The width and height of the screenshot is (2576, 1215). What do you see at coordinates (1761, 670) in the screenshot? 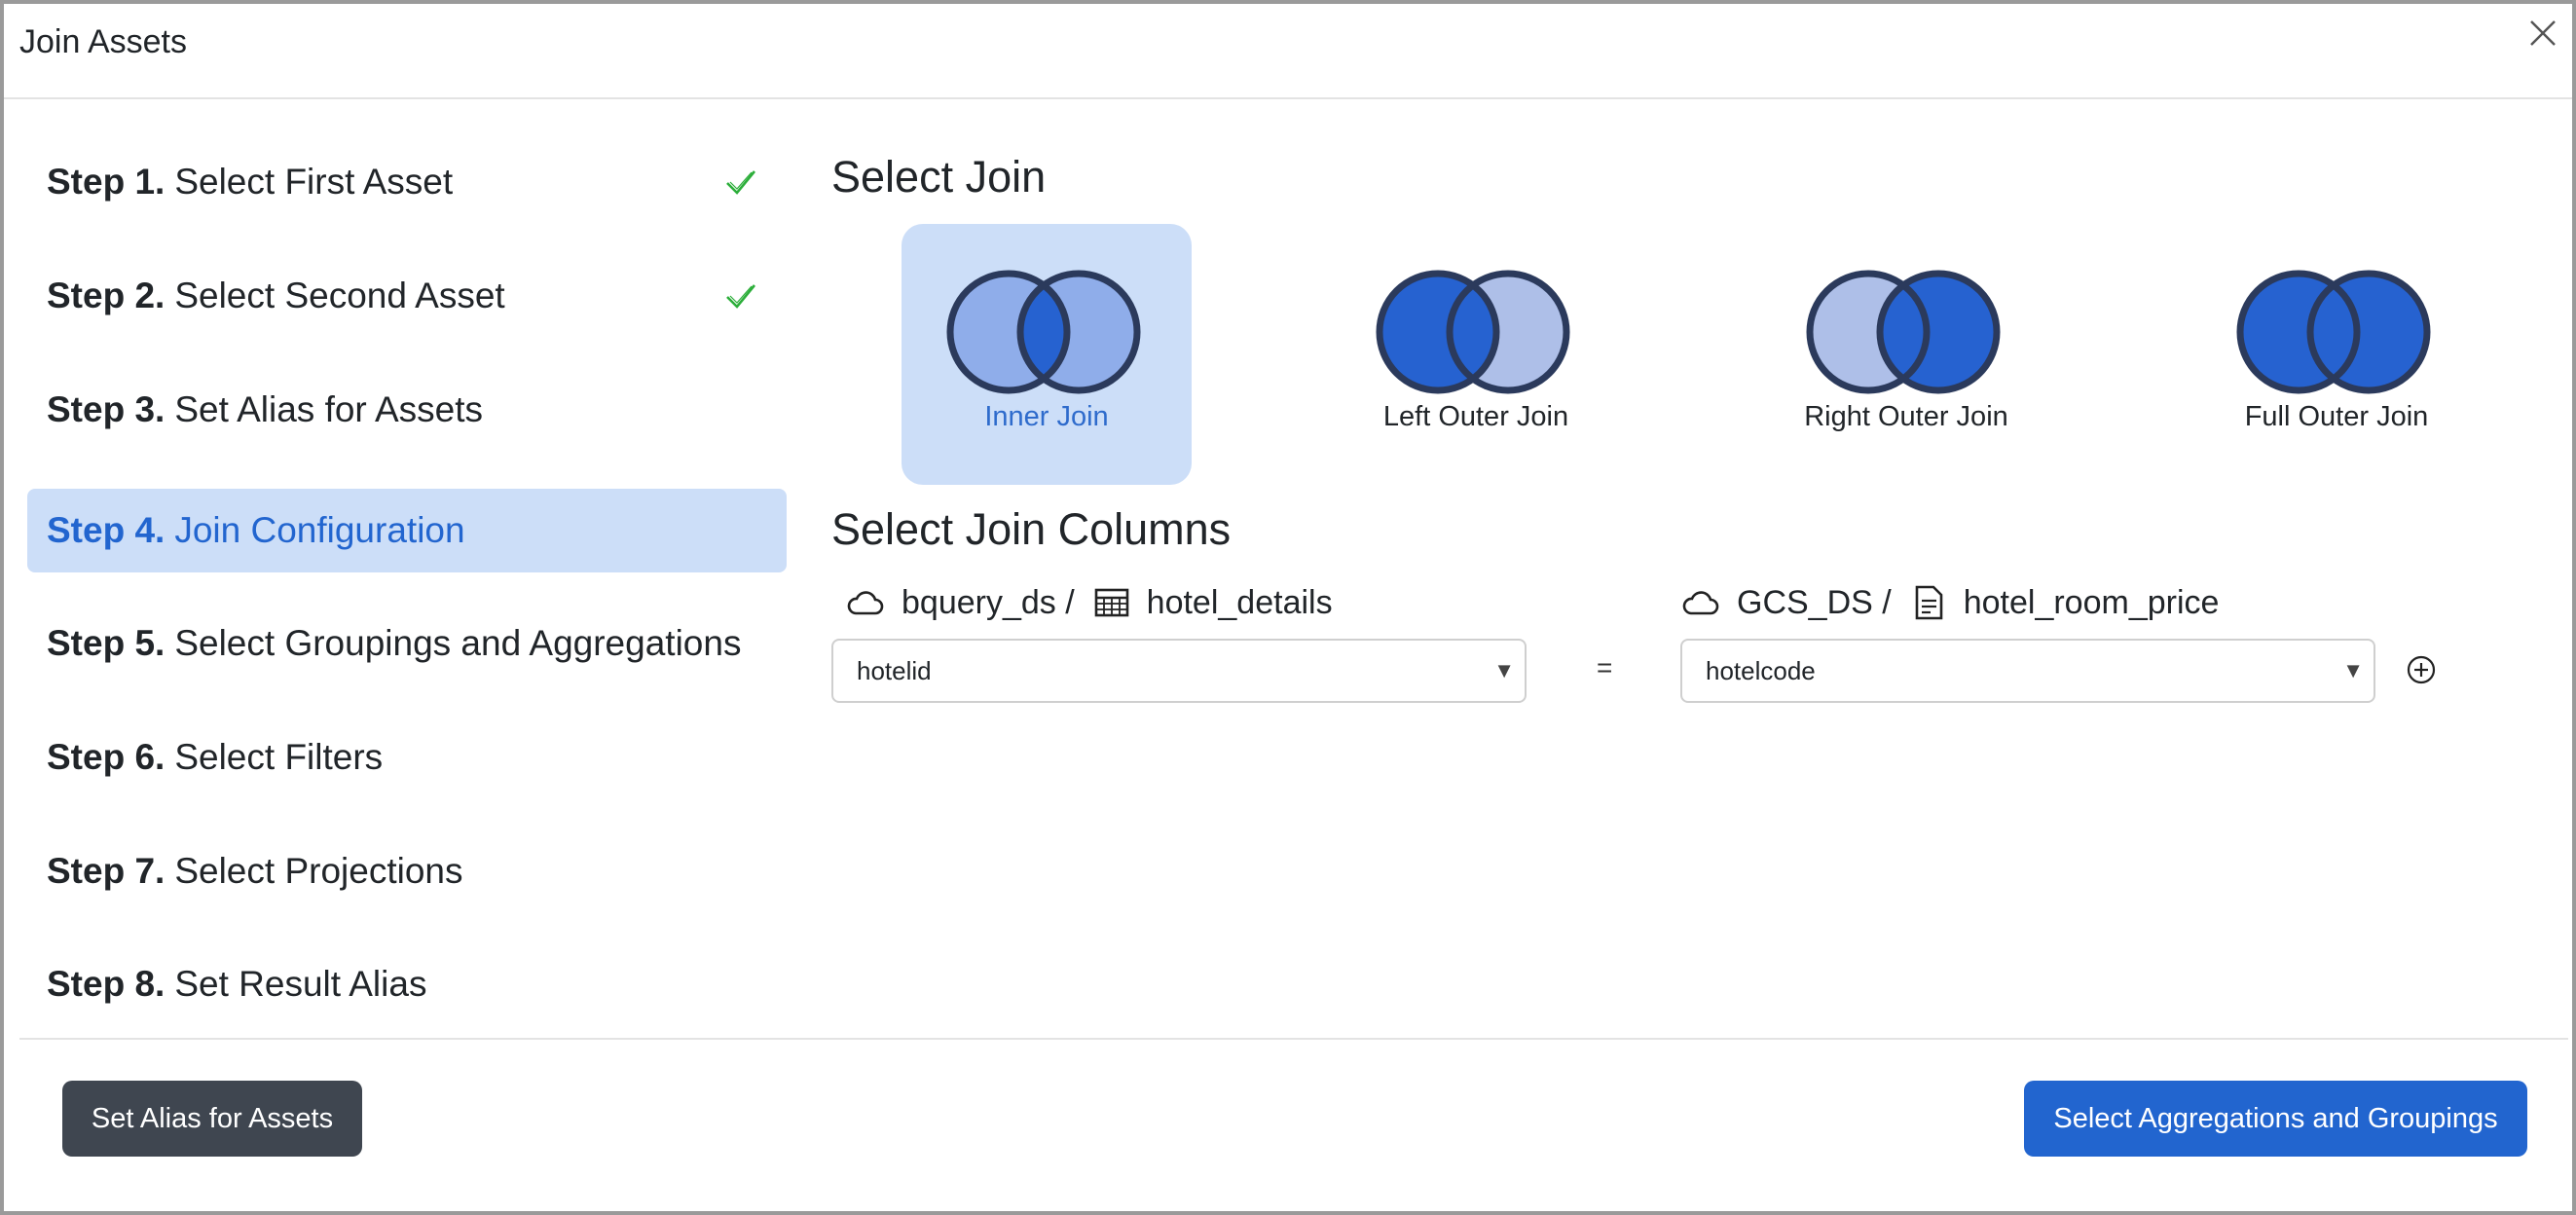
I see `right-column-value: hotelcode` at bounding box center [1761, 670].